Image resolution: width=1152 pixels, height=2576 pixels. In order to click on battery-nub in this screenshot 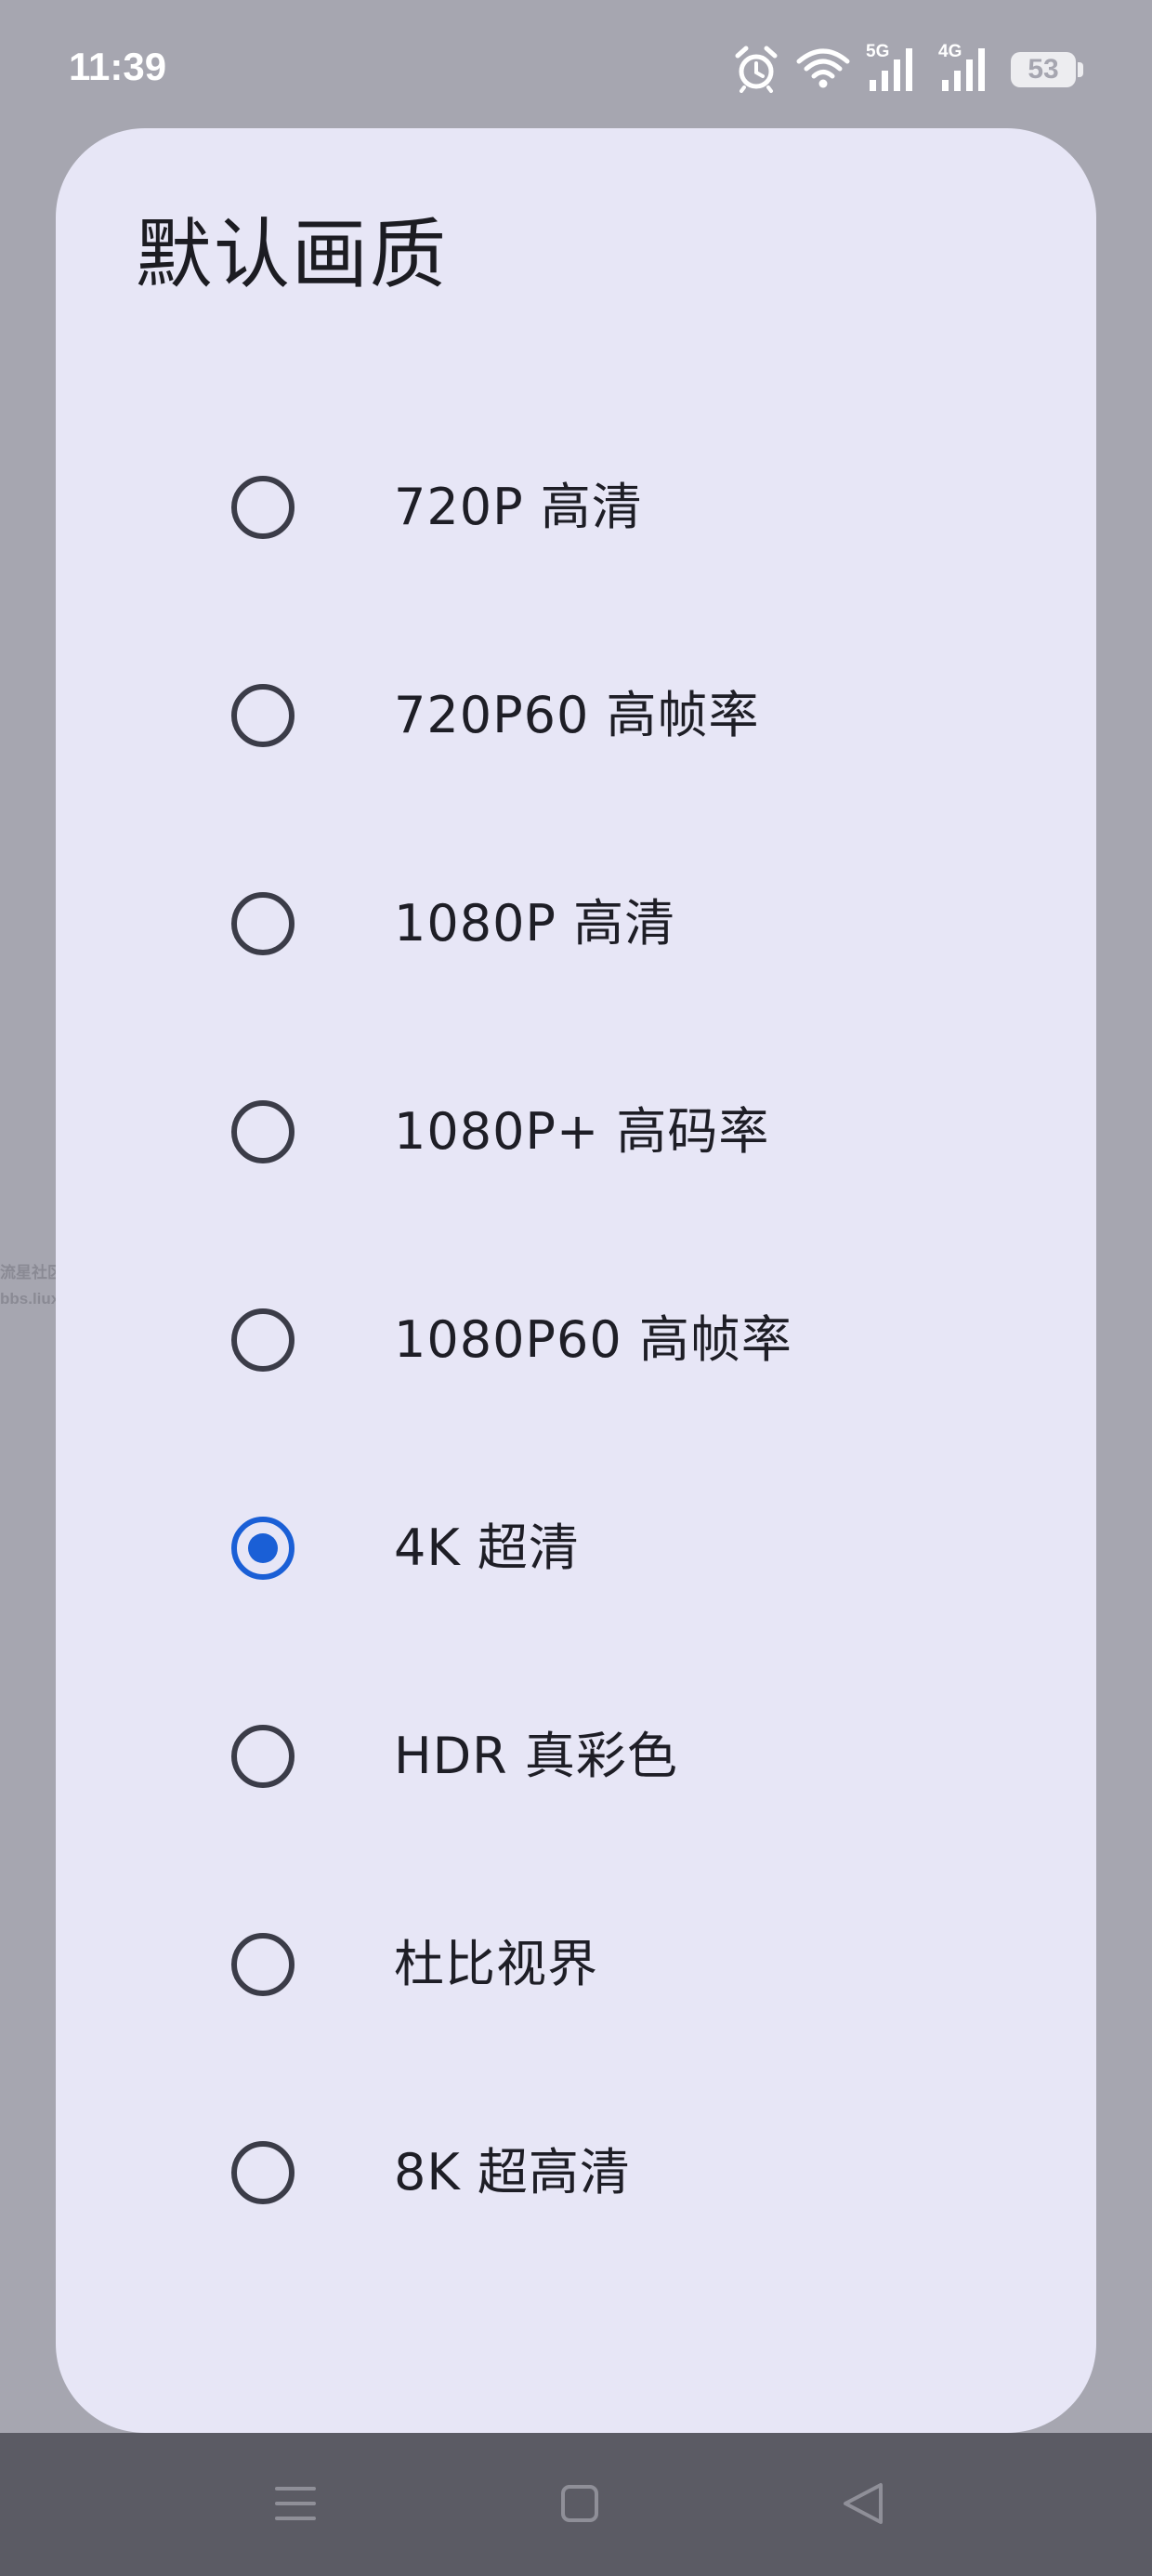, I will do `click(1080, 69)`.